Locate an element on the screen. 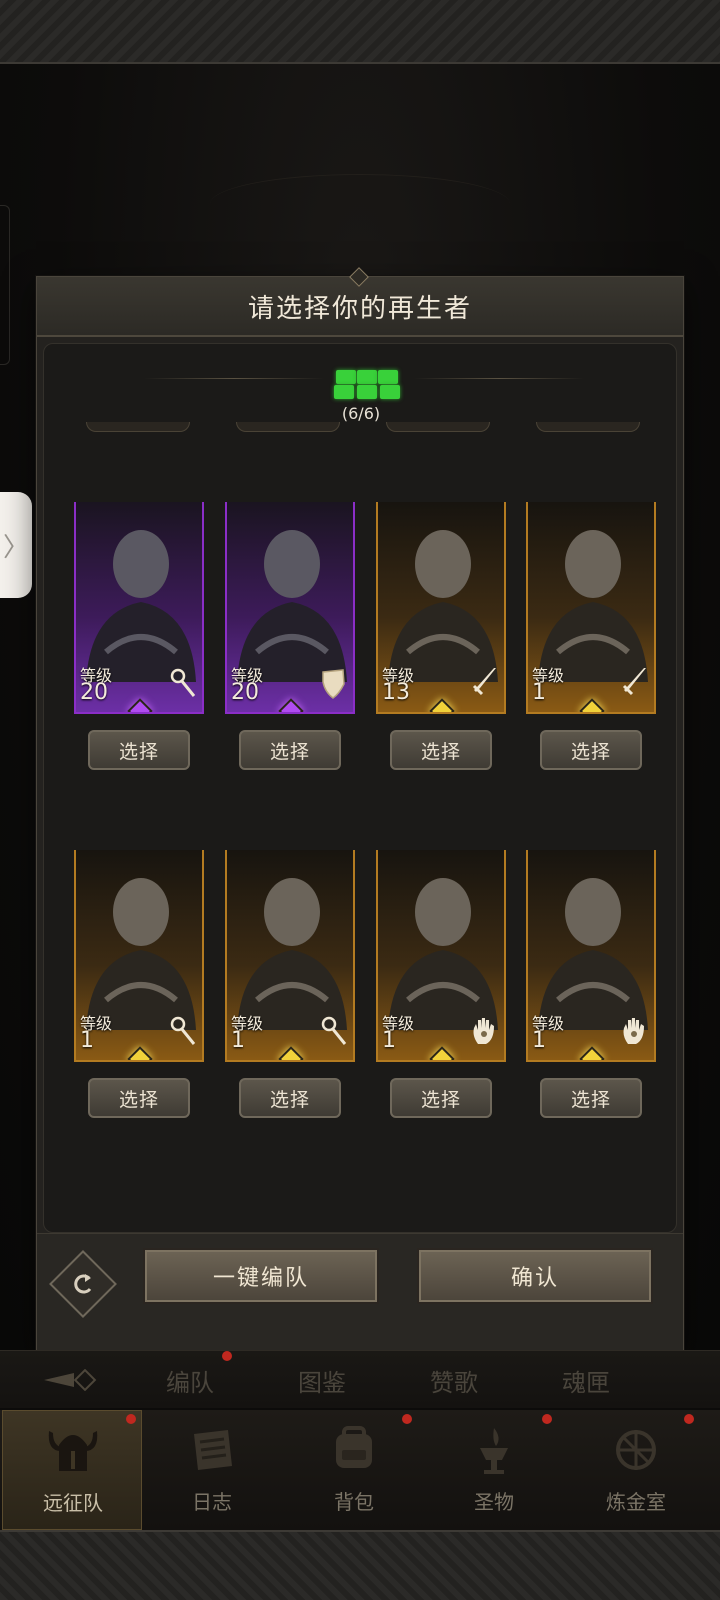  horned-helmet-icon is located at coordinates (73, 1451).